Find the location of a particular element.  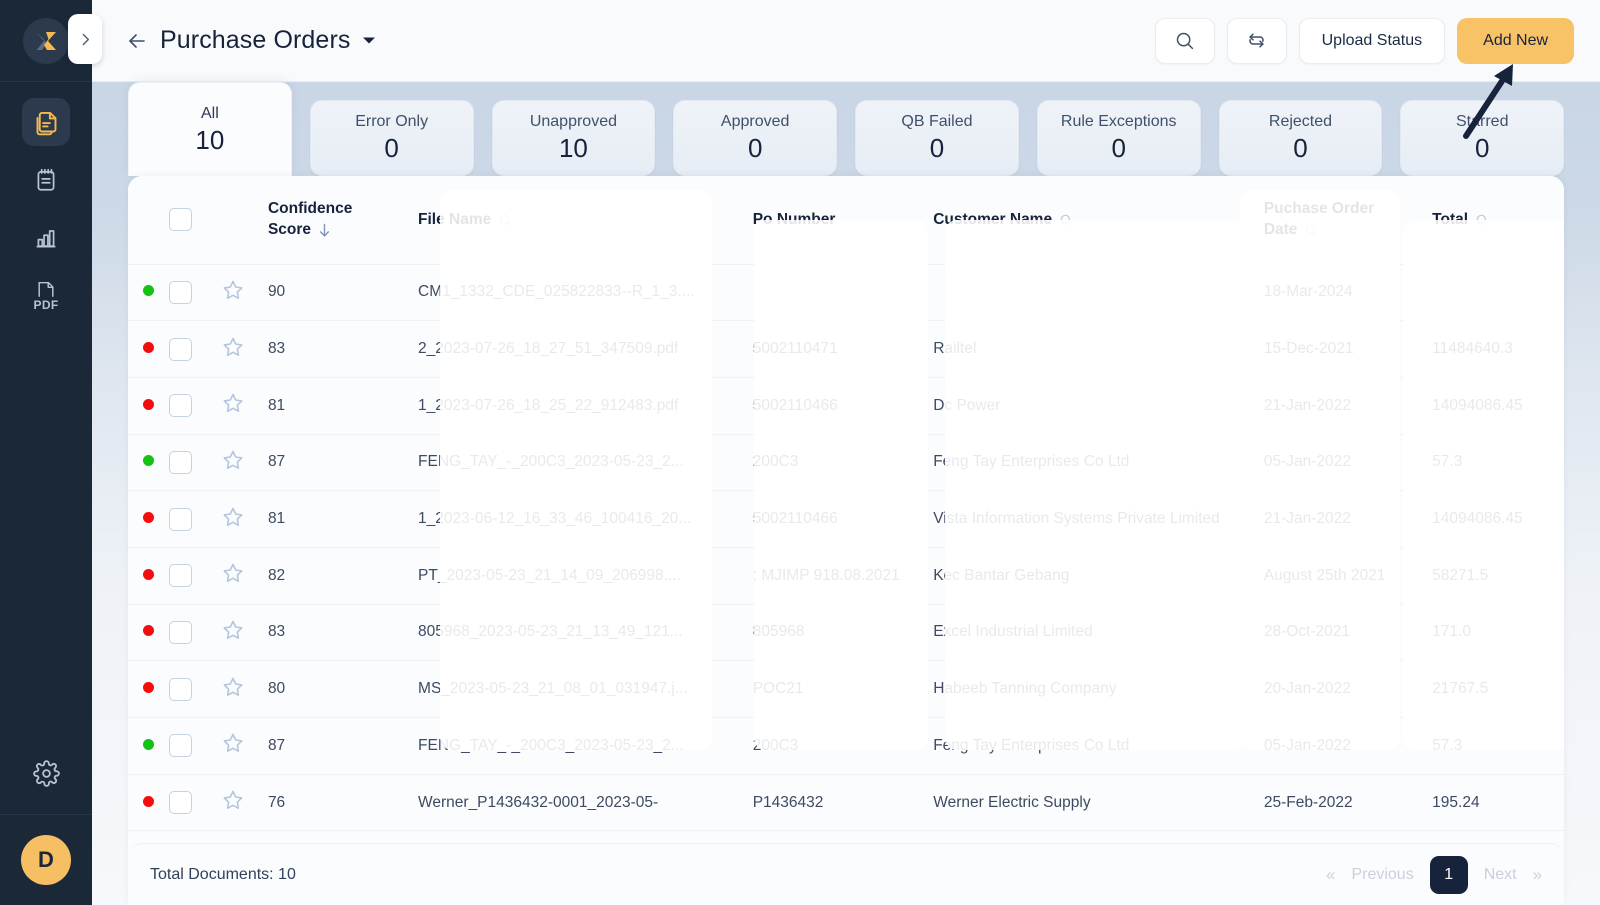

cell-po-number: 5002110471 is located at coordinates (843, 349).